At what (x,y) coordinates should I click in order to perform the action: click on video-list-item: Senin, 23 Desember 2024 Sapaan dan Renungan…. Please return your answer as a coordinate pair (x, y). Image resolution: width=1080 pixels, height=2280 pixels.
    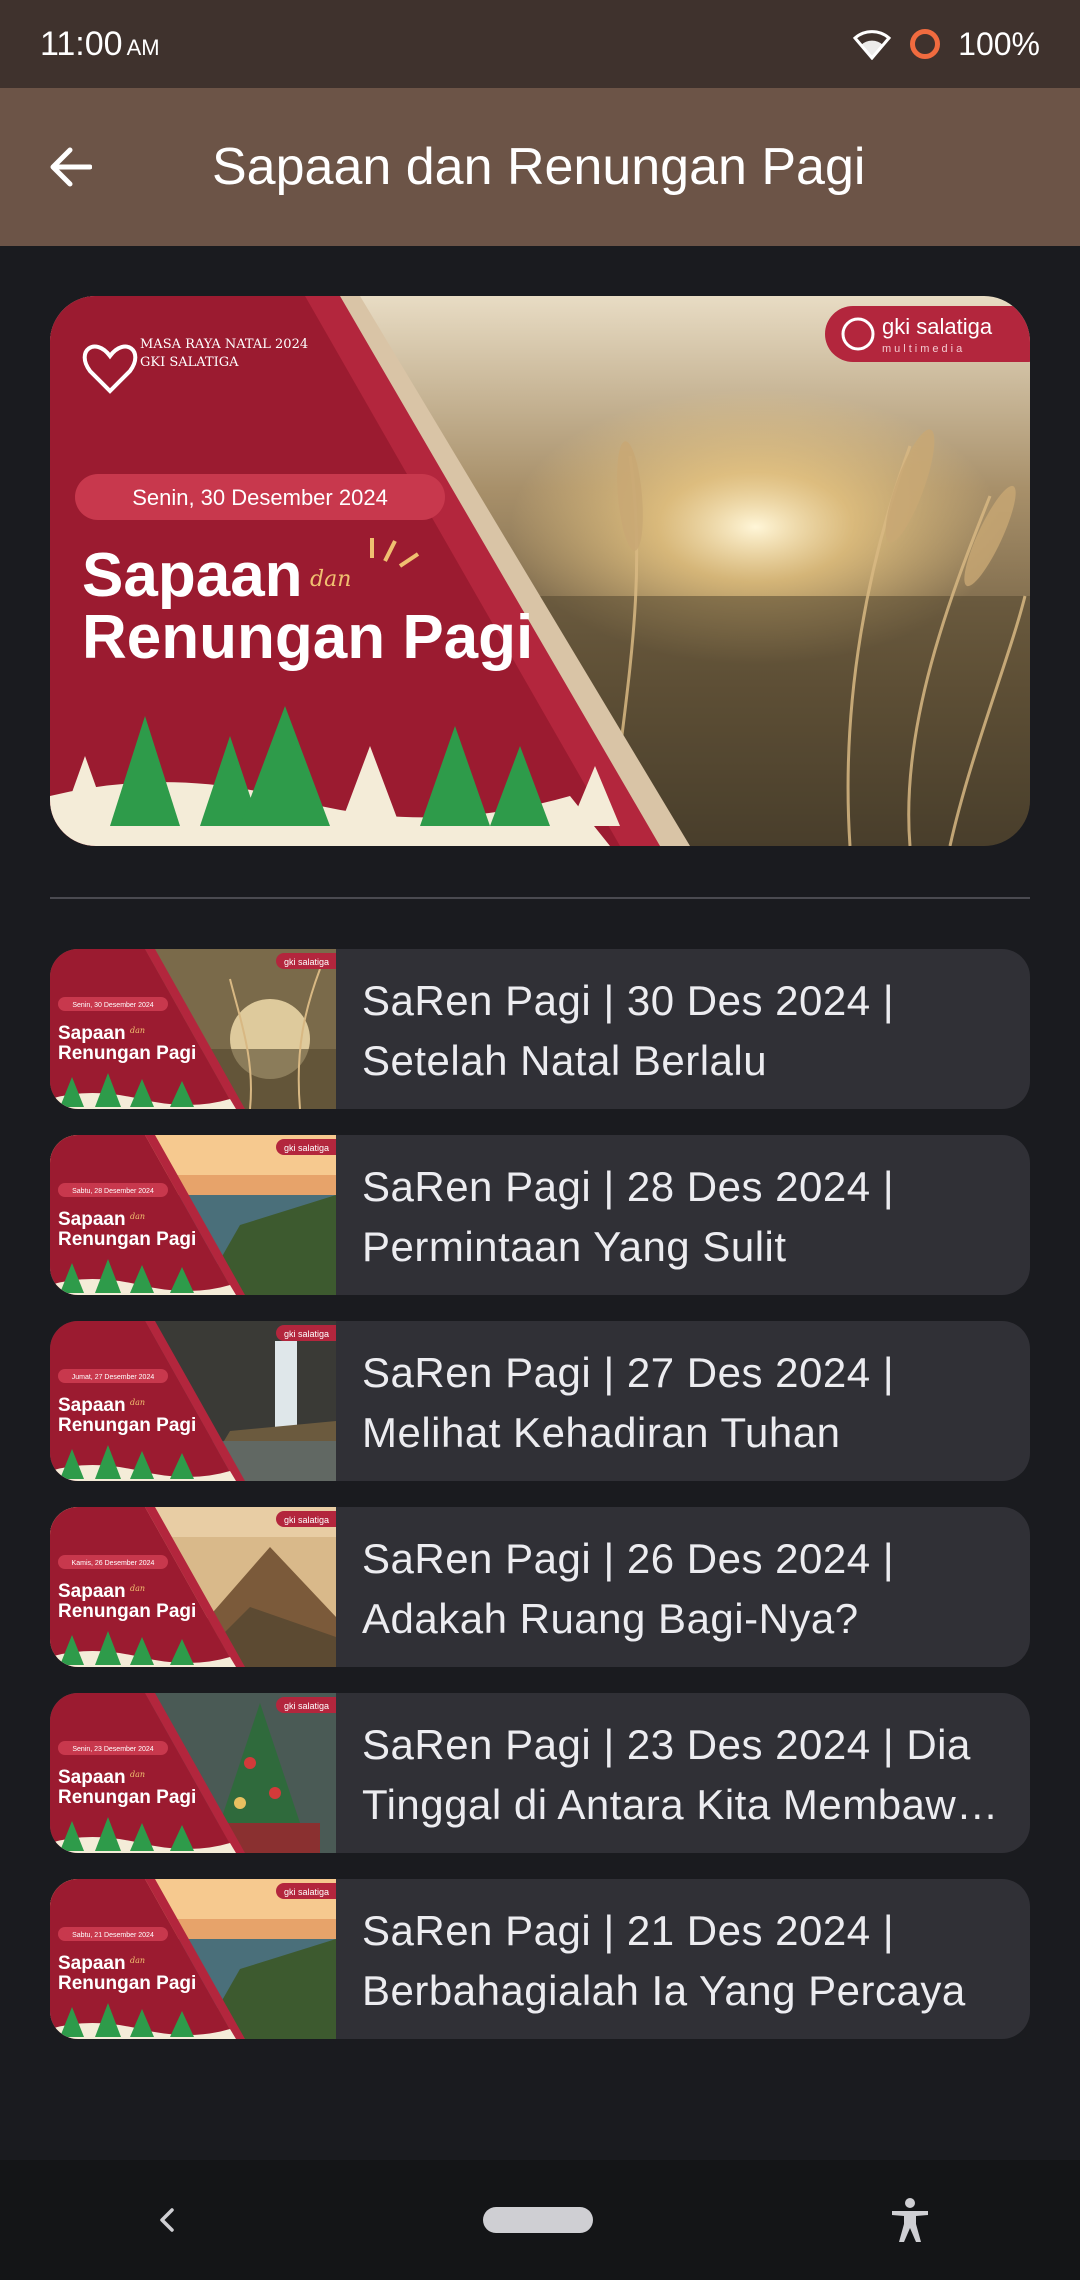
    Looking at the image, I should click on (540, 1773).